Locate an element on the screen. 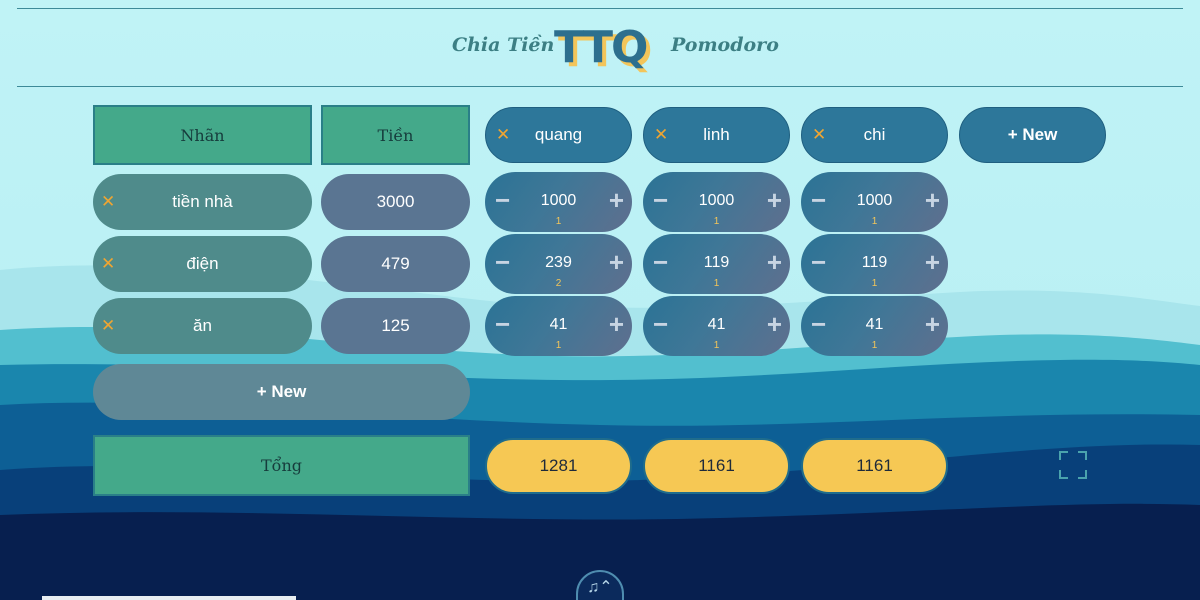  row-label: ✕ điện is located at coordinates (202, 264).